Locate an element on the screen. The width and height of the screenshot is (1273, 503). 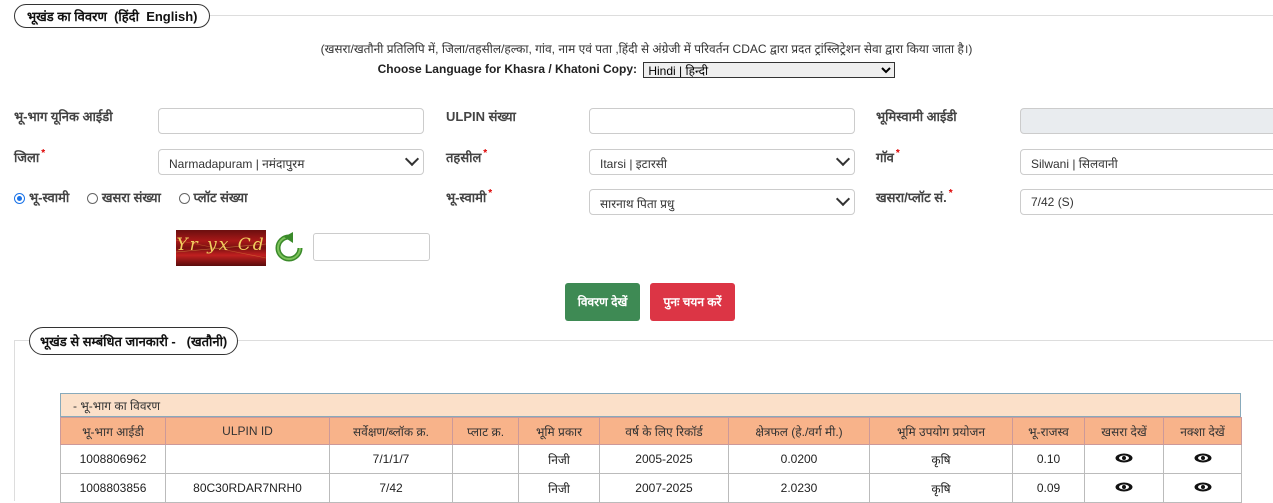
legend2-title: भूखंड से सम्बंधित जानकारी - is located at coordinates (108, 341).